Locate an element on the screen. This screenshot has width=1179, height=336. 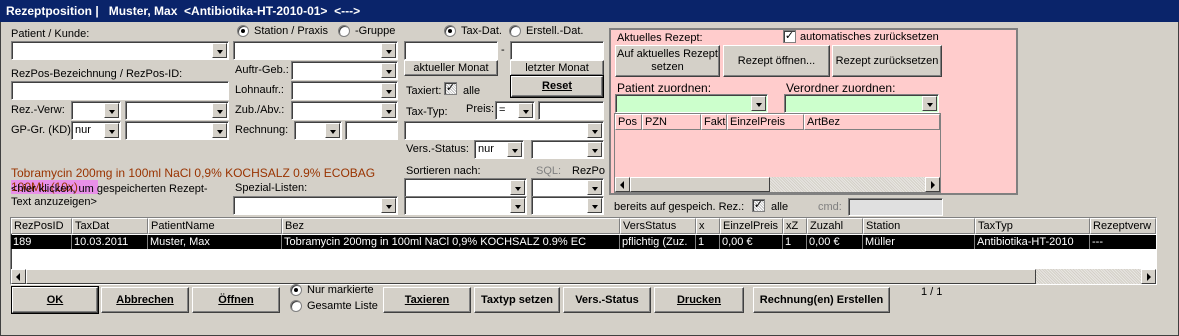
rezpos-input is located at coordinates (120, 90).